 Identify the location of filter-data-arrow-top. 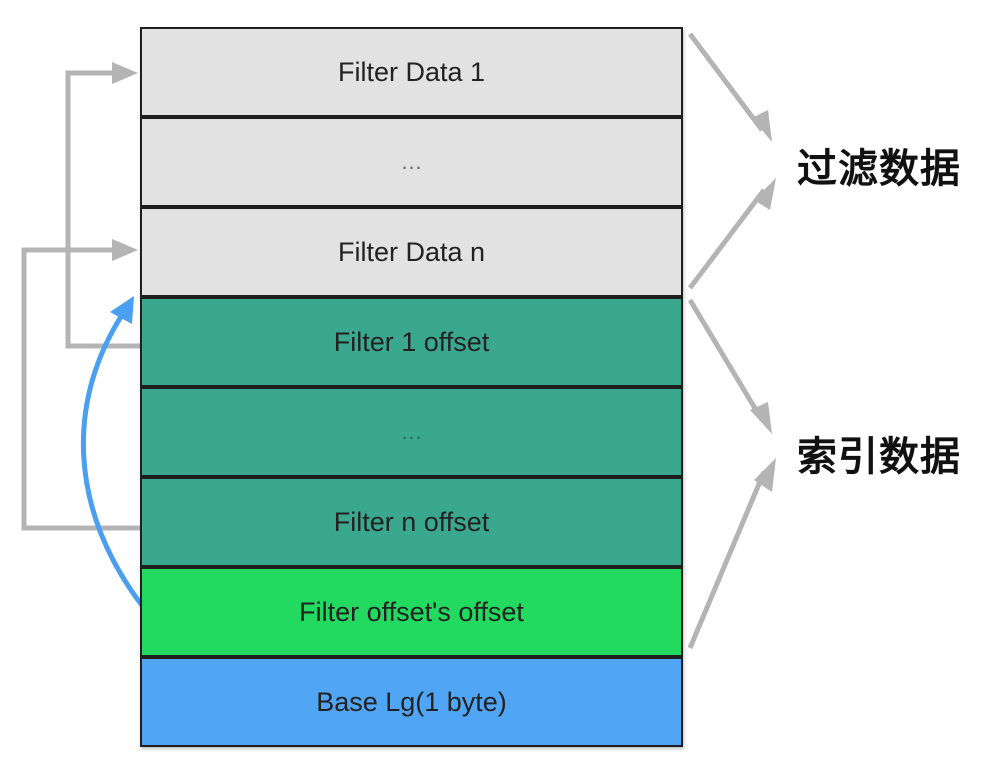
(726, 82).